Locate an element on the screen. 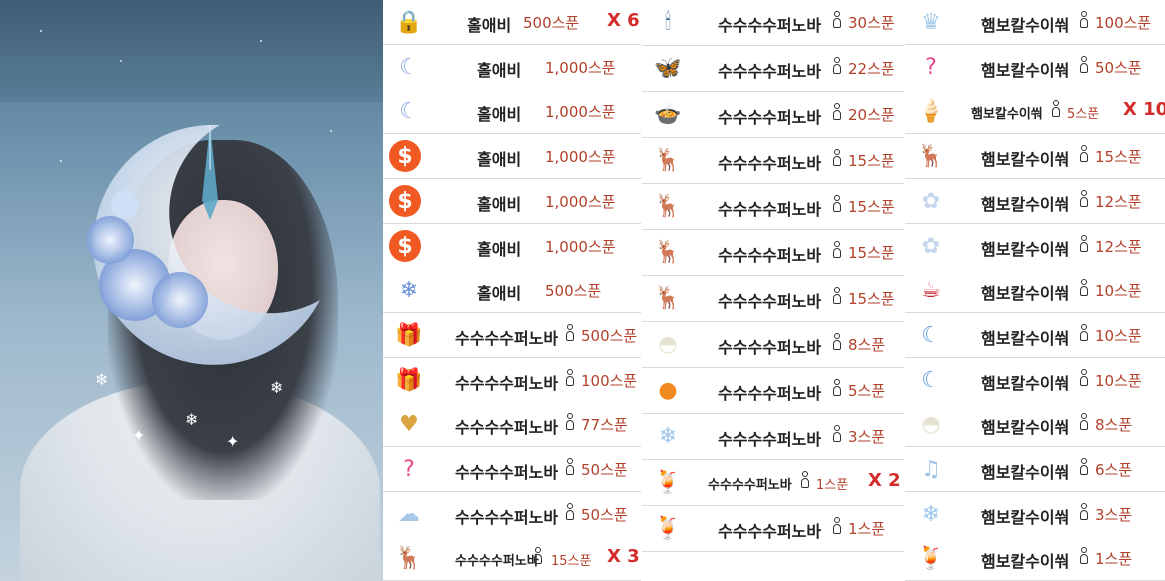 The image size is (1165, 581). crown-icon: ♛ is located at coordinates (931, 22).